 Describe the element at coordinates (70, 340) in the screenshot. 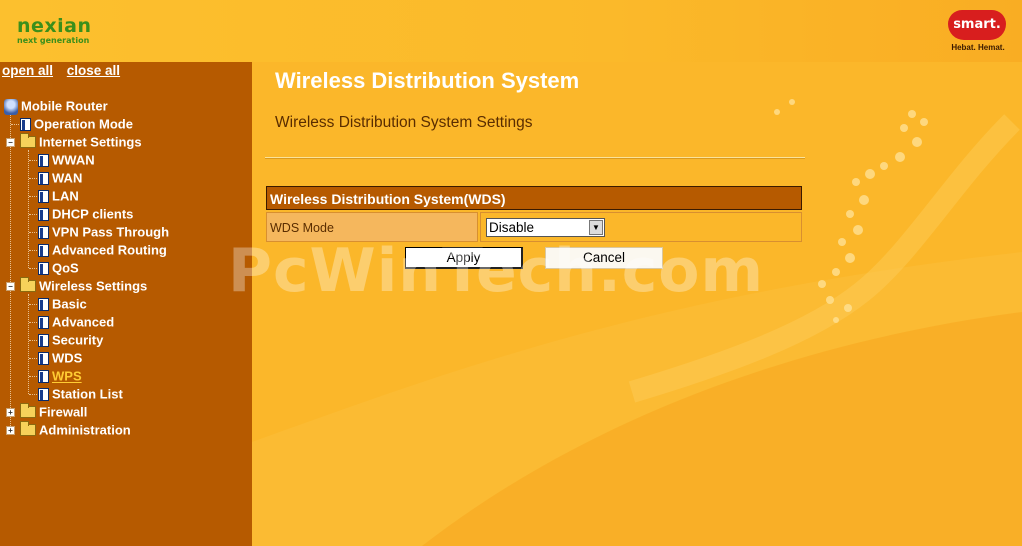

I see `sidebar-item-security: Security` at that location.